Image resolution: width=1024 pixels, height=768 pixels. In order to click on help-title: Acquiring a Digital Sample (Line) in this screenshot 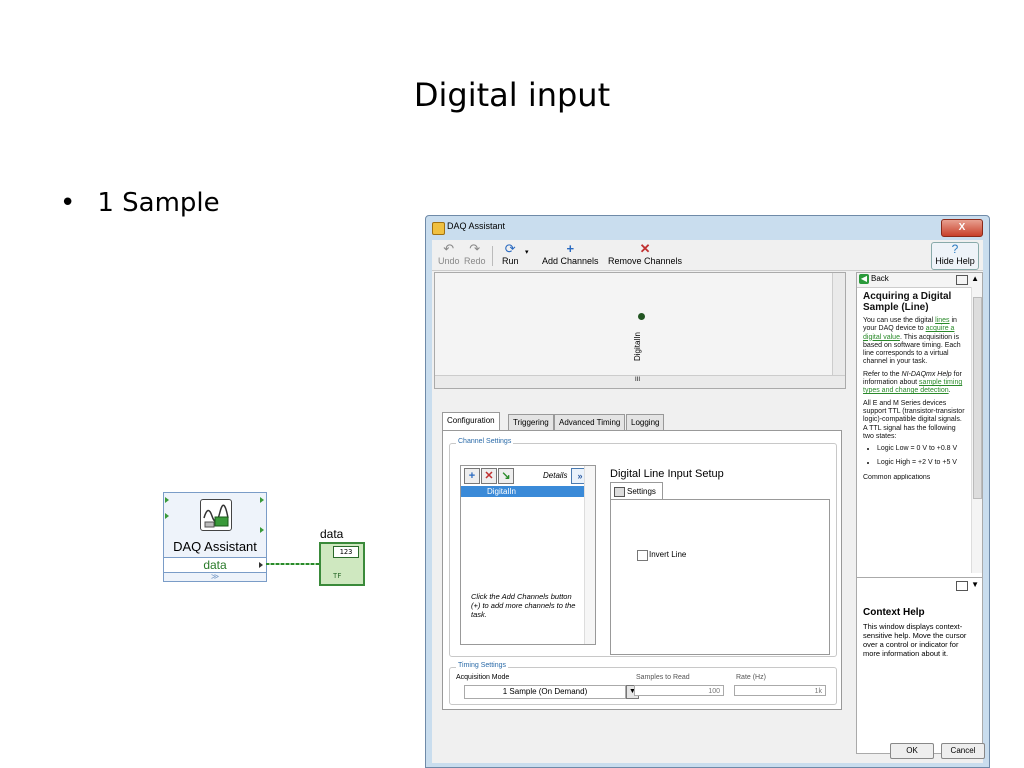, I will do `click(907, 302)`.